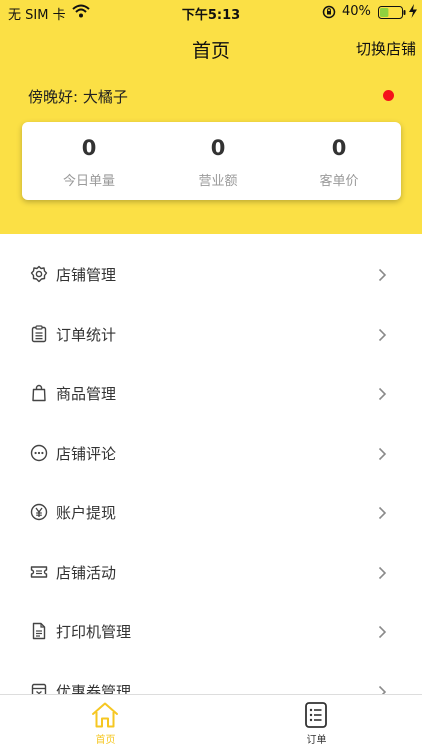 This screenshot has height=750, width=422. I want to click on tab-label: 首页, so click(105, 740).